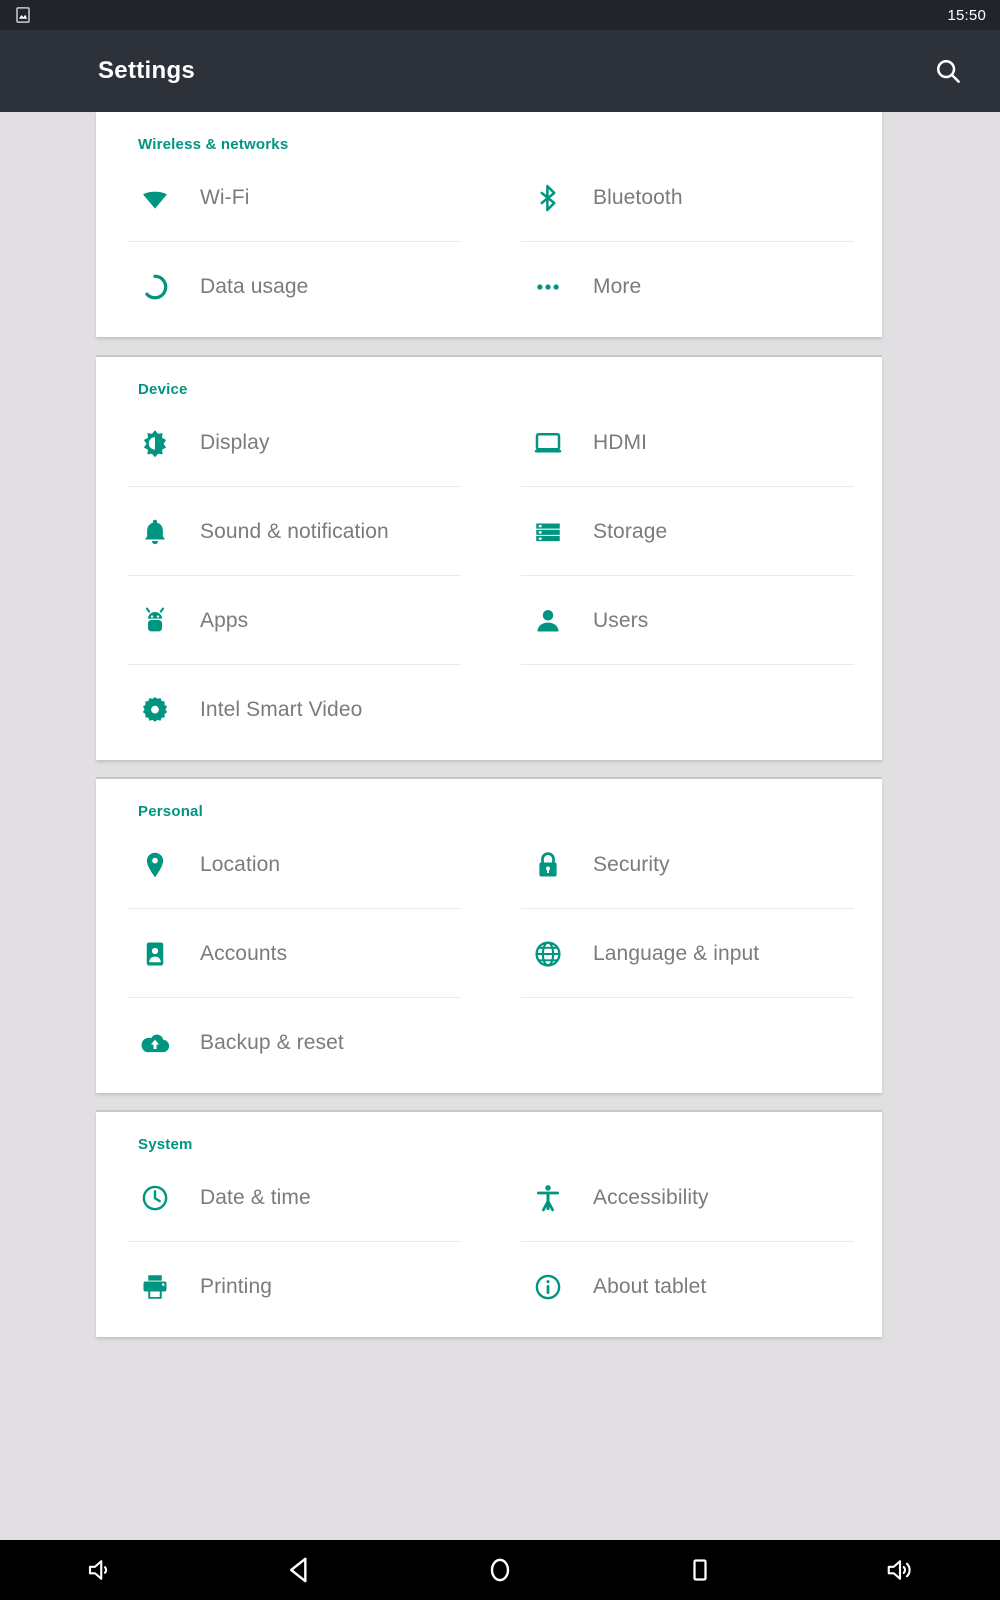 This screenshot has height=1600, width=1000. Describe the element at coordinates (548, 532) in the screenshot. I see `storage-icon` at that location.